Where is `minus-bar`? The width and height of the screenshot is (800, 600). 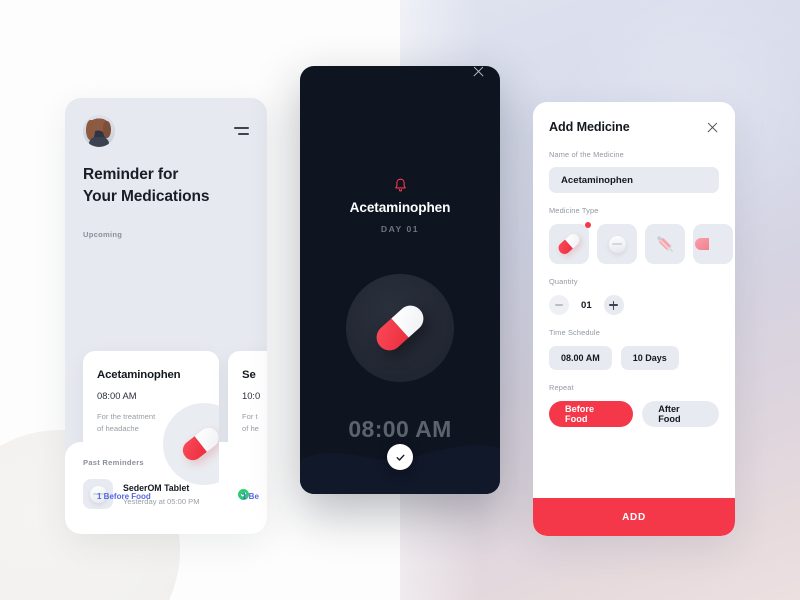
minus-bar is located at coordinates (559, 305).